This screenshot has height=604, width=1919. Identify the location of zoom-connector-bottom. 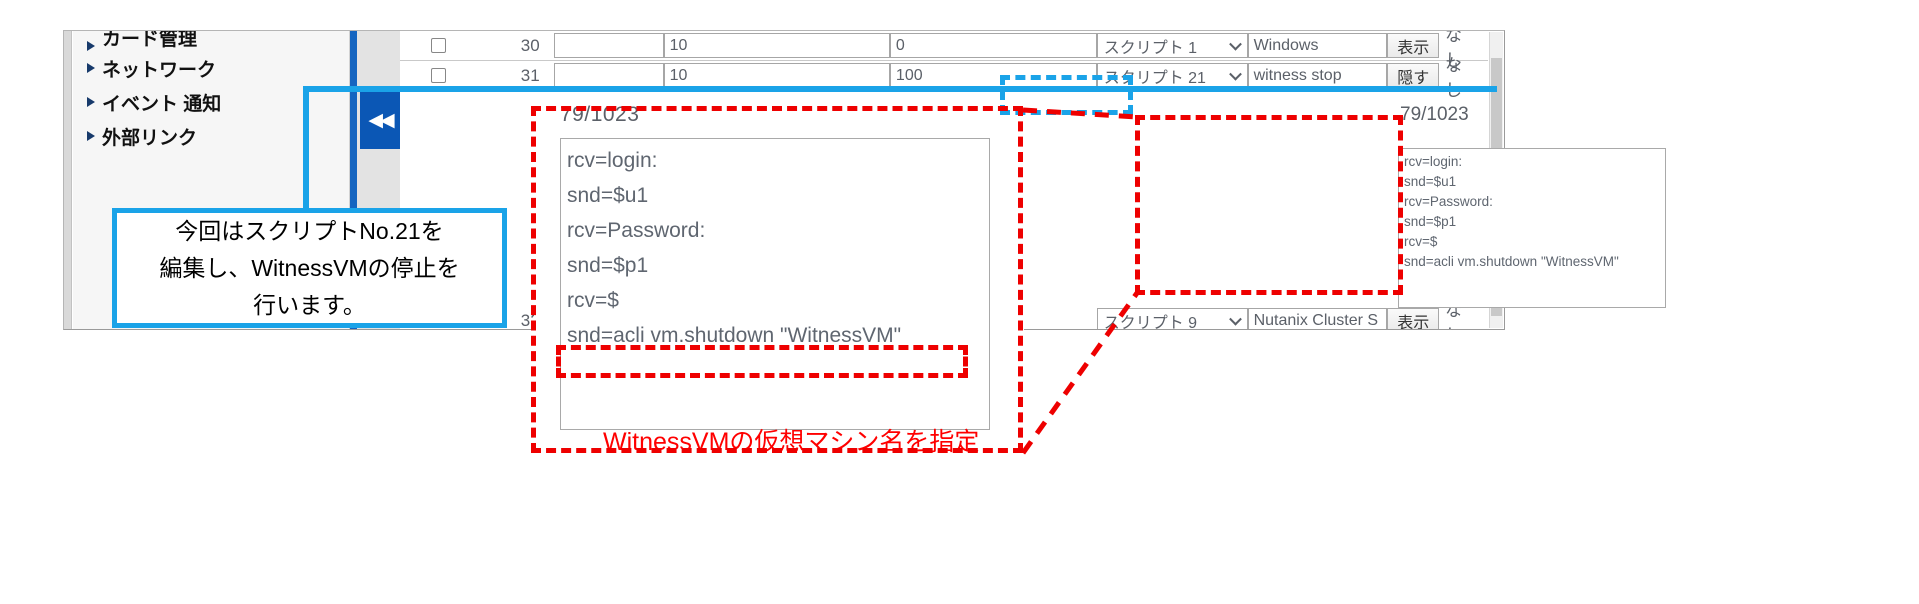
(1080, 373).